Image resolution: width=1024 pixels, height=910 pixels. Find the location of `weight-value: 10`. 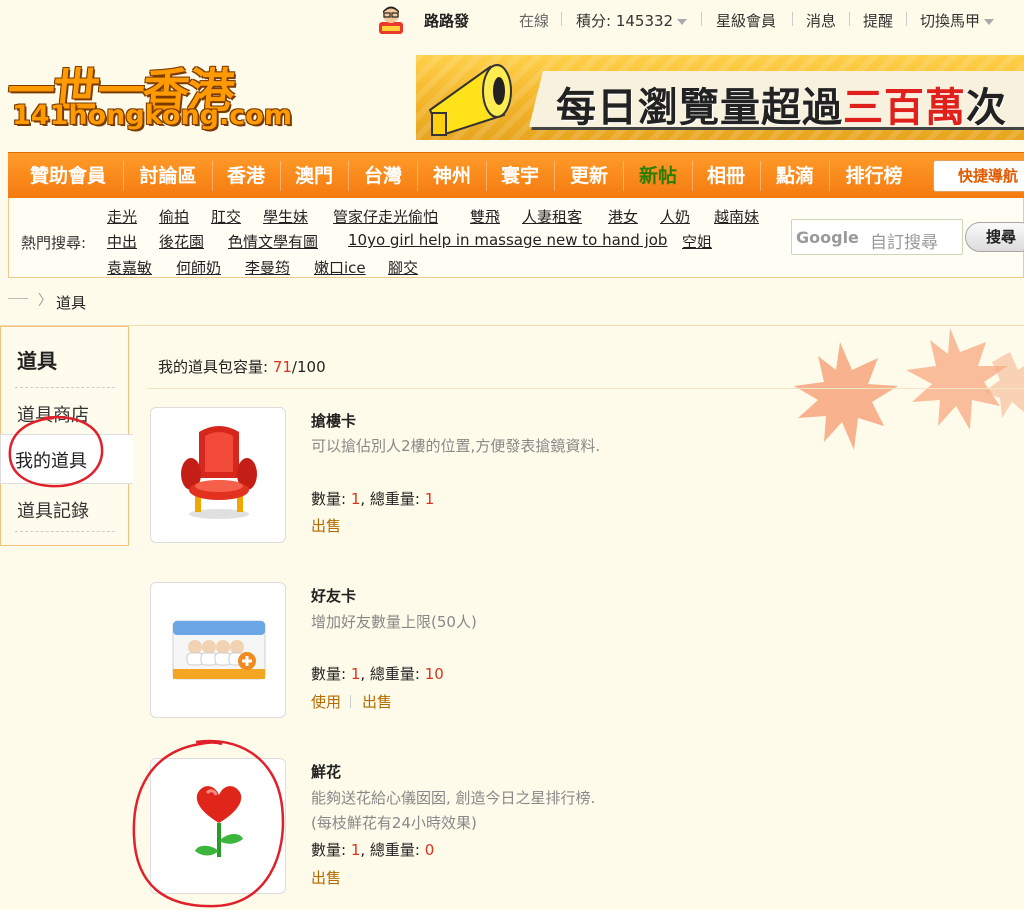

weight-value: 10 is located at coordinates (434, 674).